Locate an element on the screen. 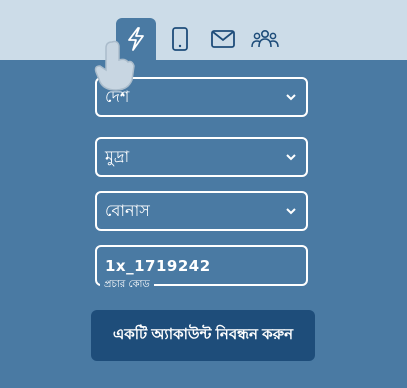  country-value: দেশ is located at coordinates (117, 96).